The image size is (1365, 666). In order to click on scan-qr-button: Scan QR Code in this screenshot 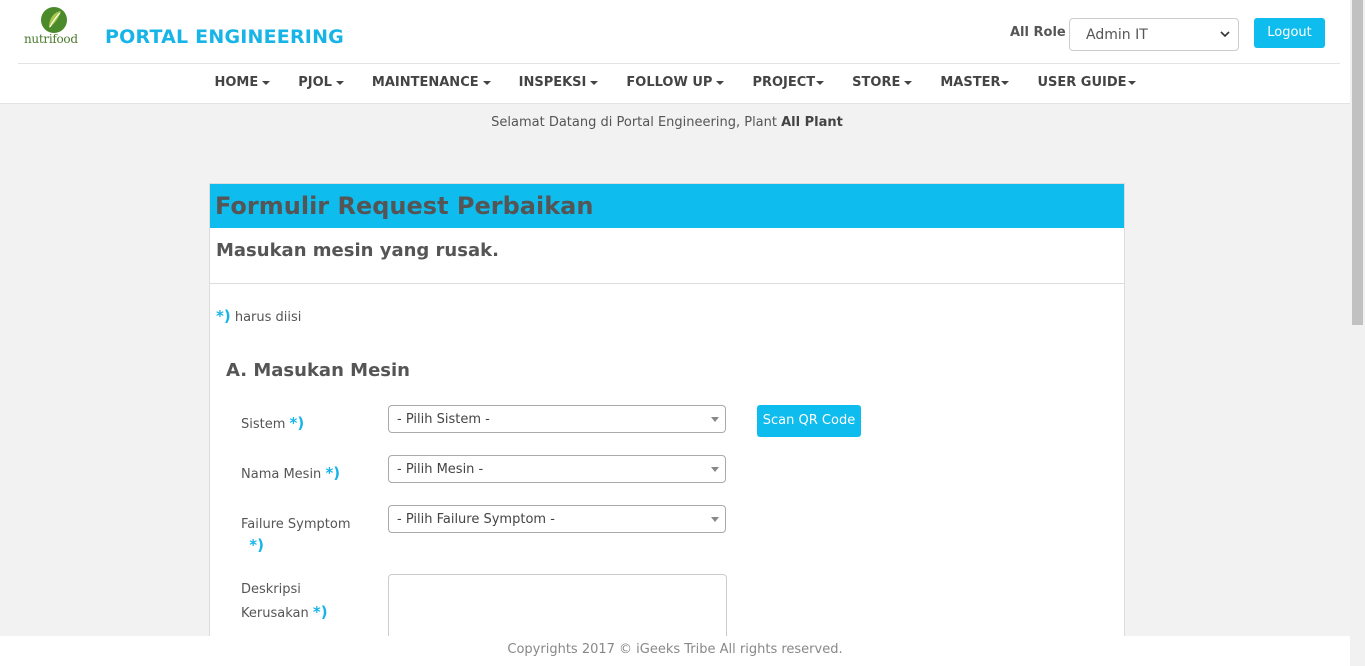, I will do `click(809, 421)`.